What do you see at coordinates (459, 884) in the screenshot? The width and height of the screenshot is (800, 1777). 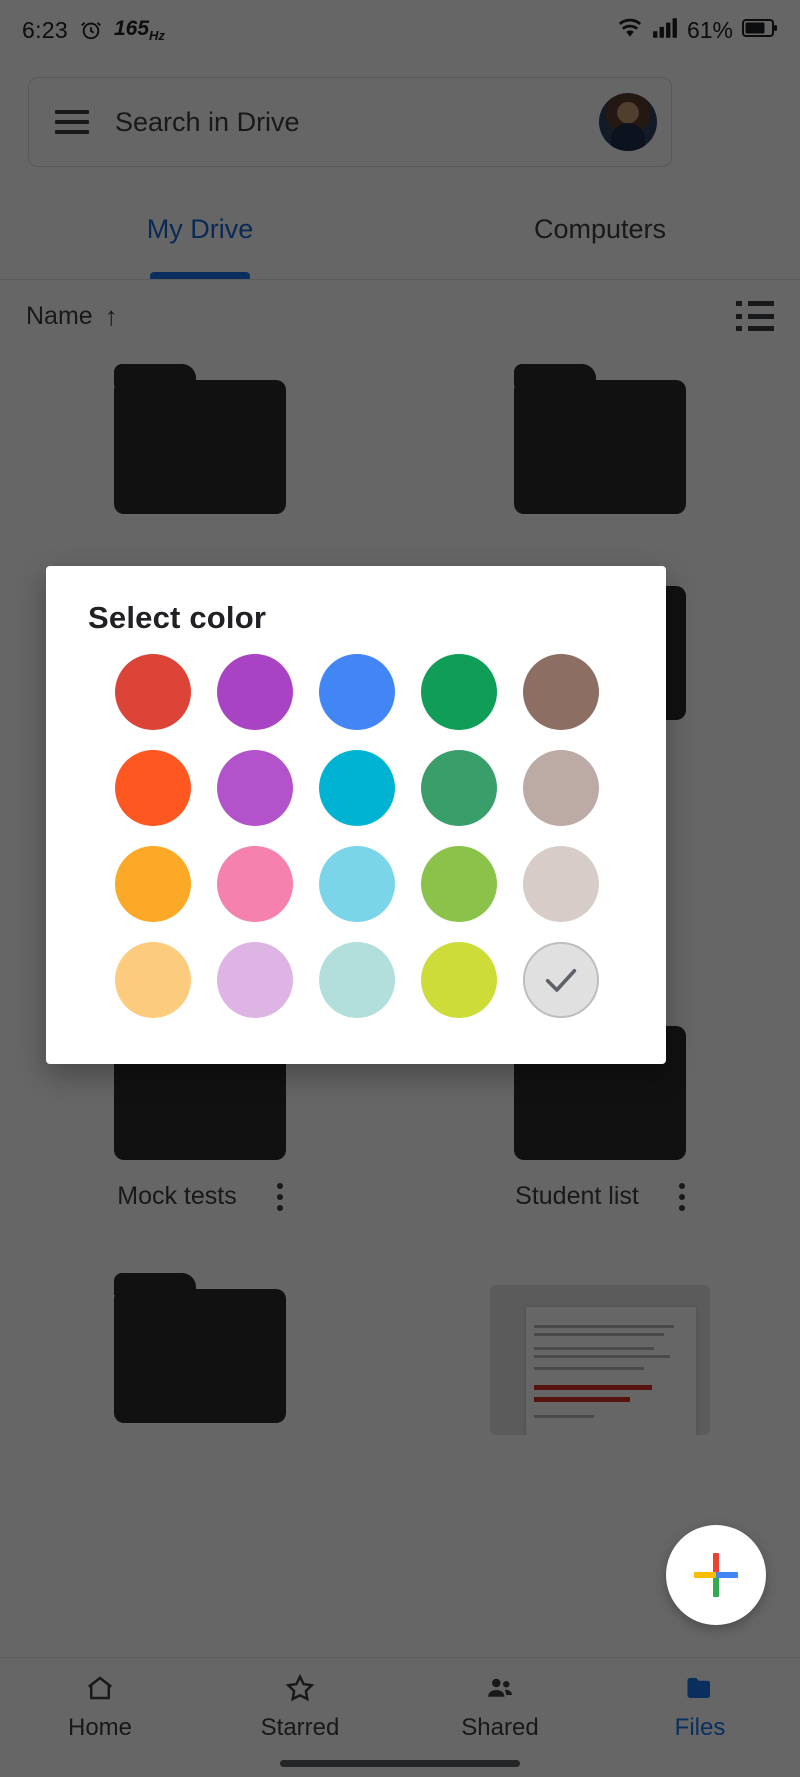 I see `color-swatch-light-green` at bounding box center [459, 884].